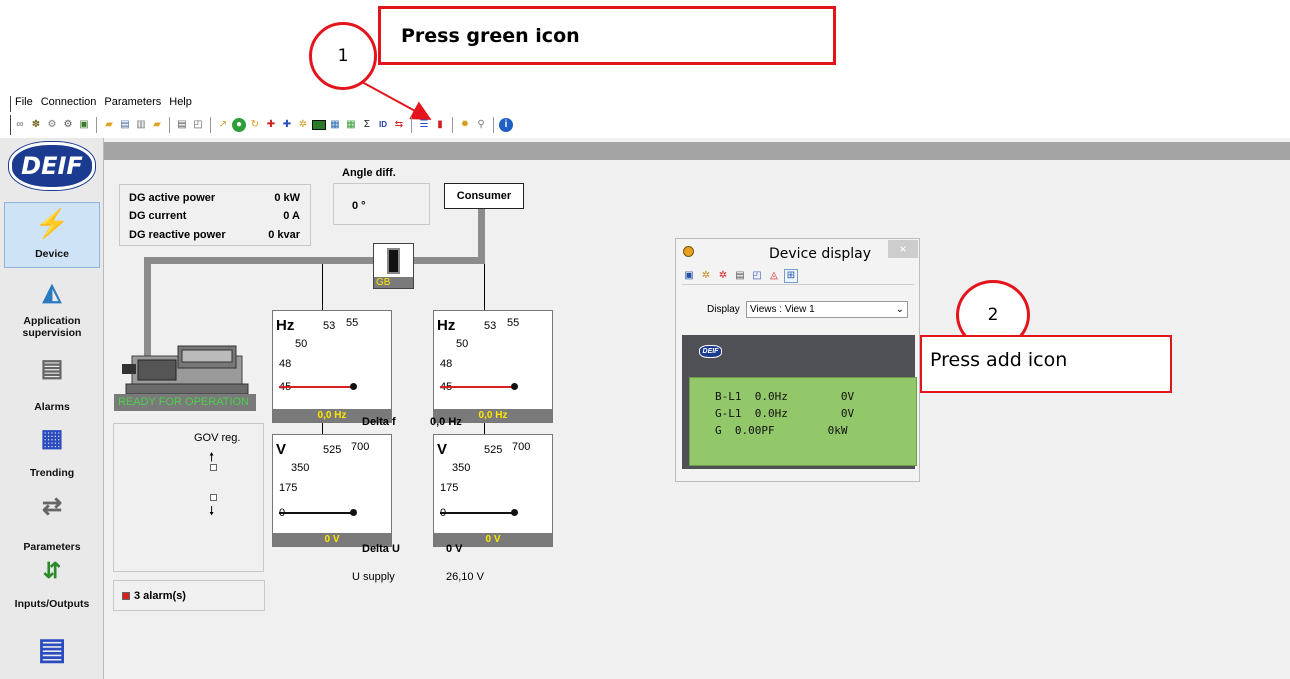 Image resolution: width=1290 pixels, height=679 pixels. What do you see at coordinates (351, 125) in the screenshot?
I see `grid-green-icon: ▦` at bounding box center [351, 125].